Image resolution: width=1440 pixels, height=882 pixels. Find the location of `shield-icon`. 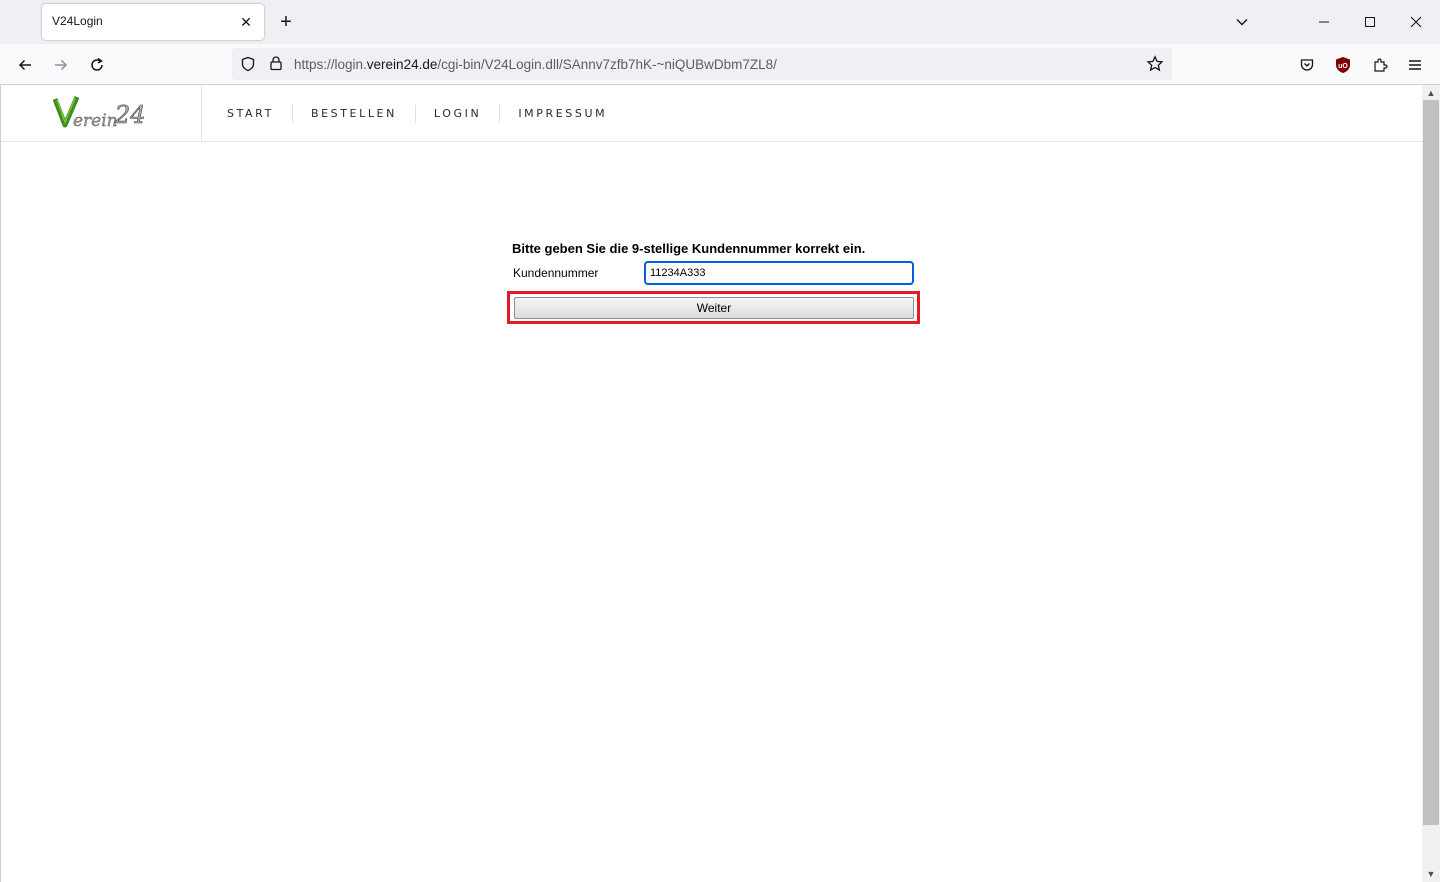

shield-icon is located at coordinates (248, 66).